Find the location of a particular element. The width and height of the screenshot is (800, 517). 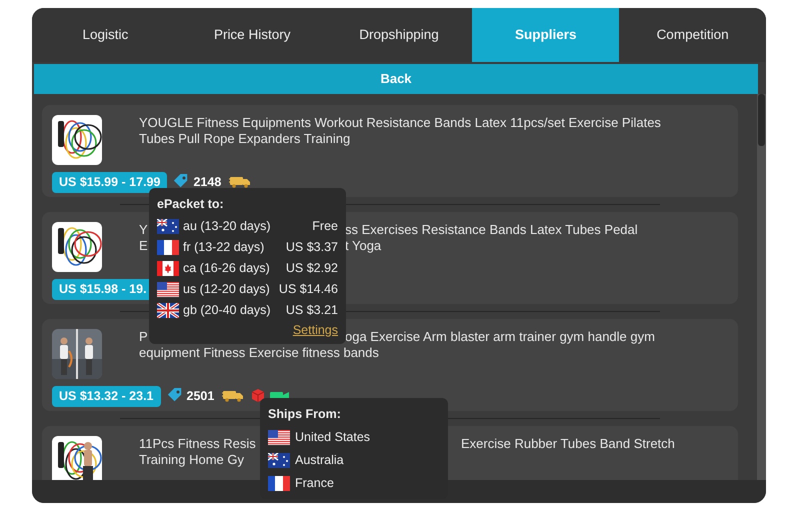

product-title: E is located at coordinates (143, 245).